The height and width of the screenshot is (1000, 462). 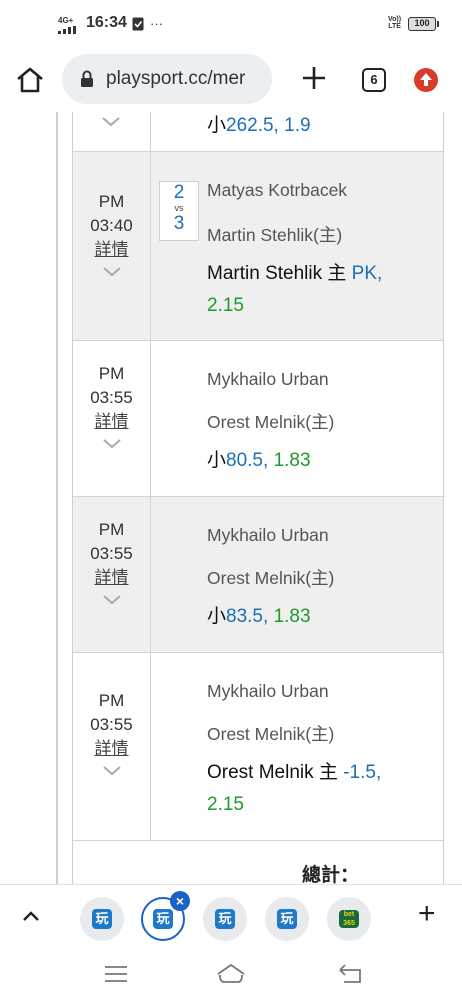 I want to click on bet-line: 小262.5, 1.9, so click(x=317, y=127).